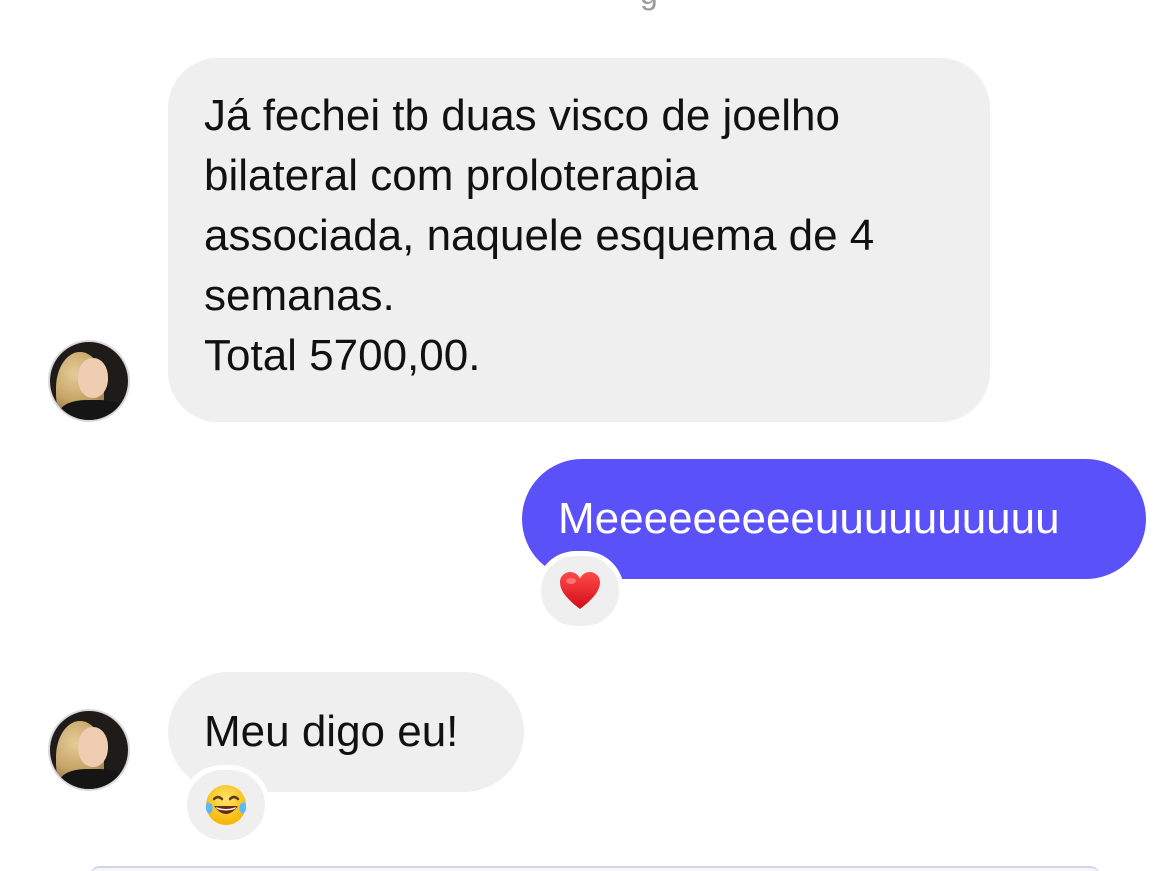 The image size is (1170, 871). I want to click on message-text-line: semanas., so click(299, 295).